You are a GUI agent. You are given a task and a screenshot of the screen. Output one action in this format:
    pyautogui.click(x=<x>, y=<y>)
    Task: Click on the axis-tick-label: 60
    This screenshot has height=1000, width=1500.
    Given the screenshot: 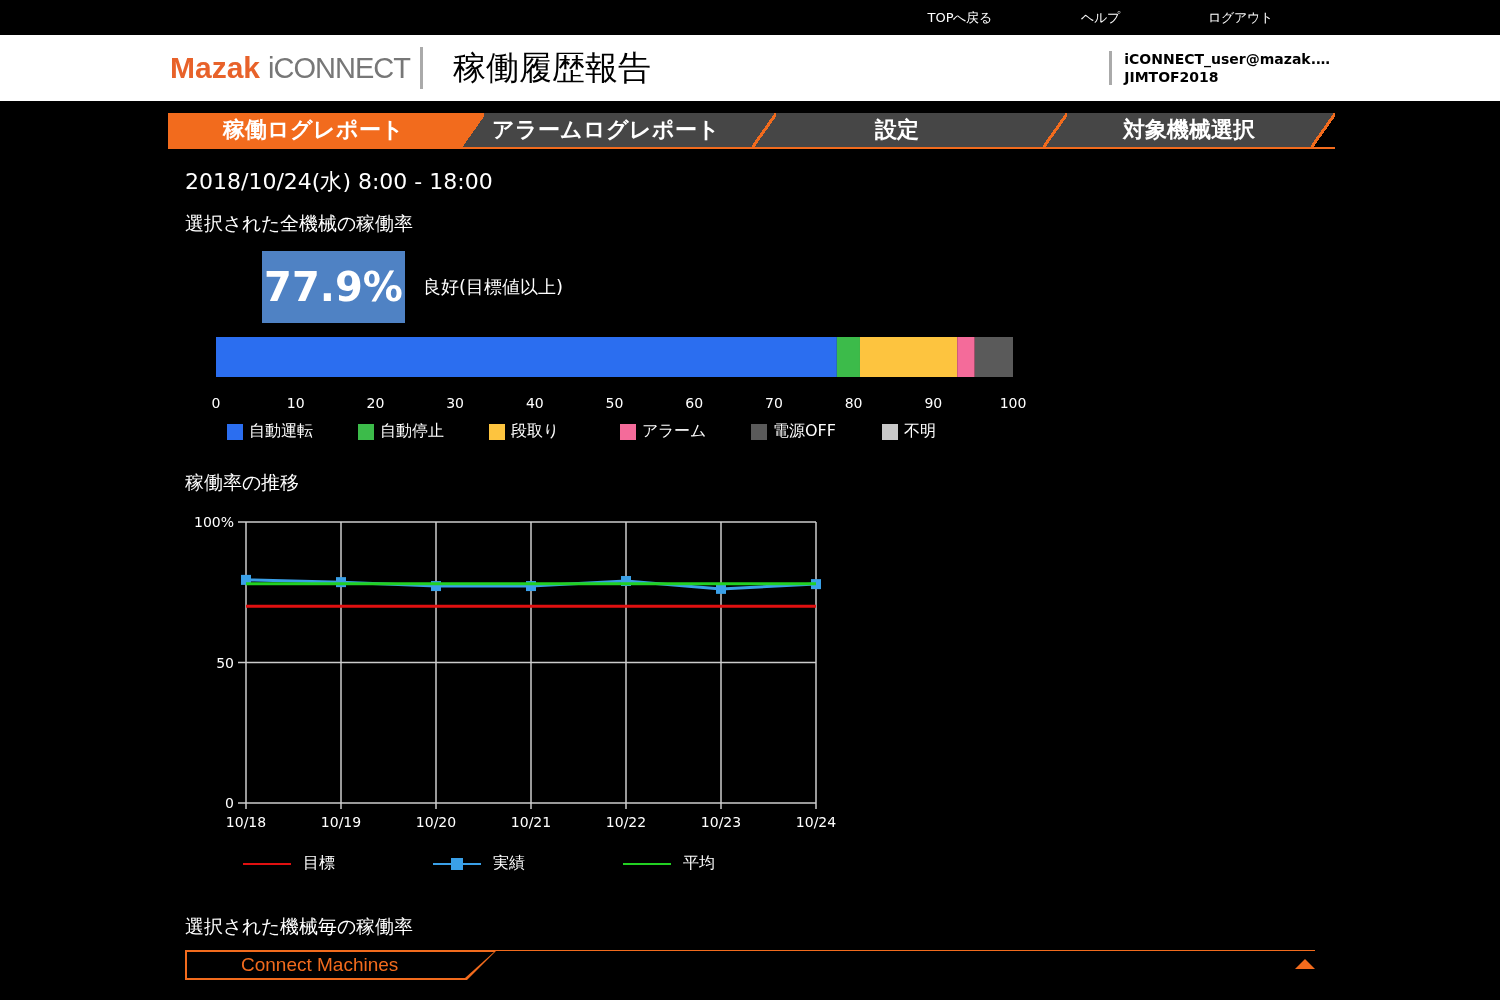 What is the action you would take?
    pyautogui.click(x=694, y=403)
    